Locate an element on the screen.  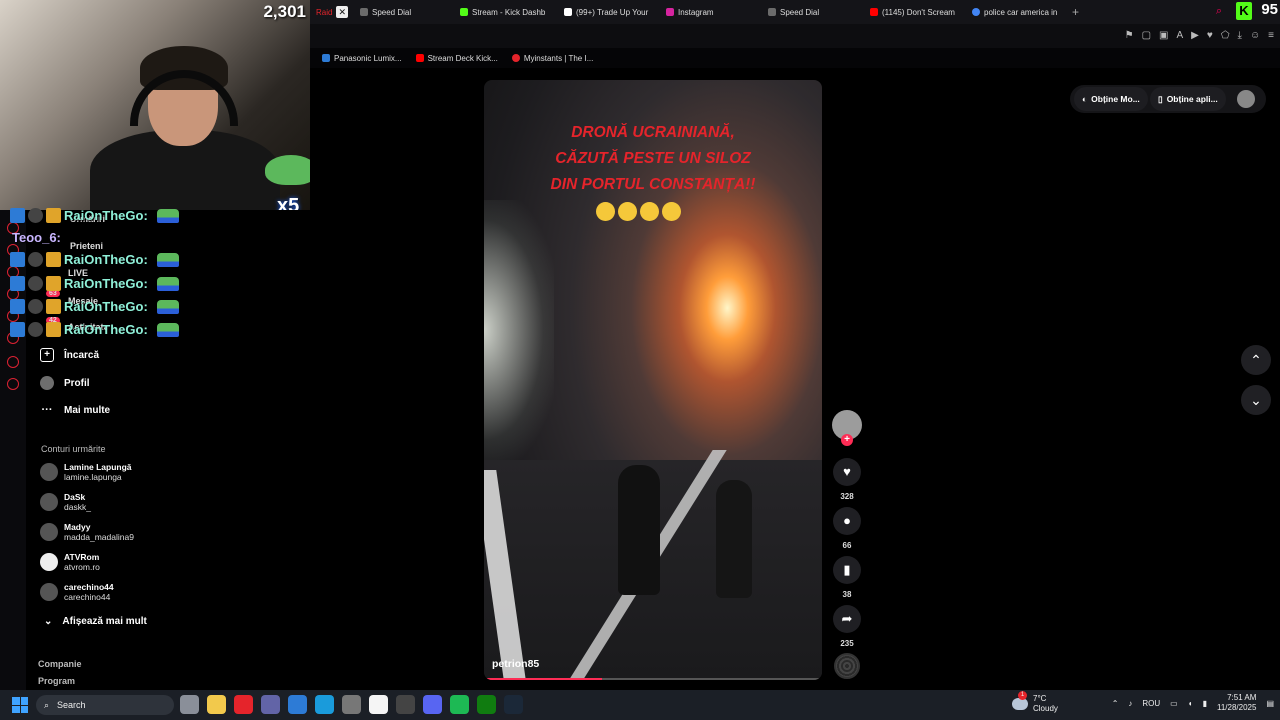
tab-kick-dashboard: Stream - Kick Dashb is located at coordinates (506, 12).